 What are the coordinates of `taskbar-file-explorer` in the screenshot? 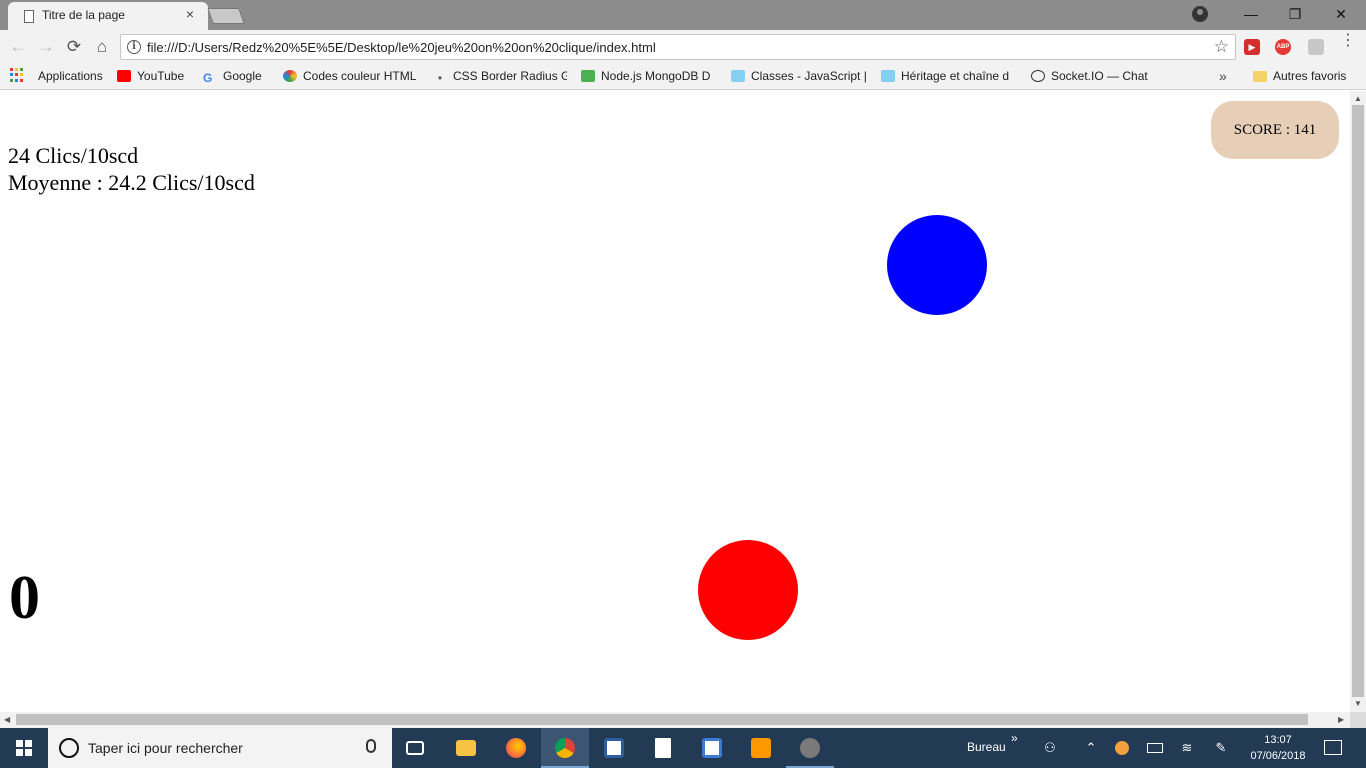 It's located at (466, 748).